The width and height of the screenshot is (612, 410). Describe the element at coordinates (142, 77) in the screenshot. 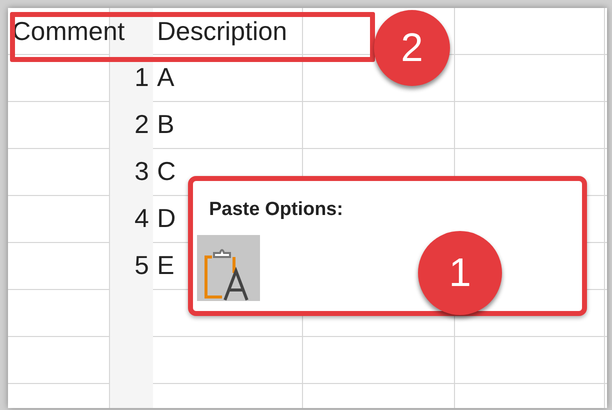

I see `number-cell-text: 1` at that location.